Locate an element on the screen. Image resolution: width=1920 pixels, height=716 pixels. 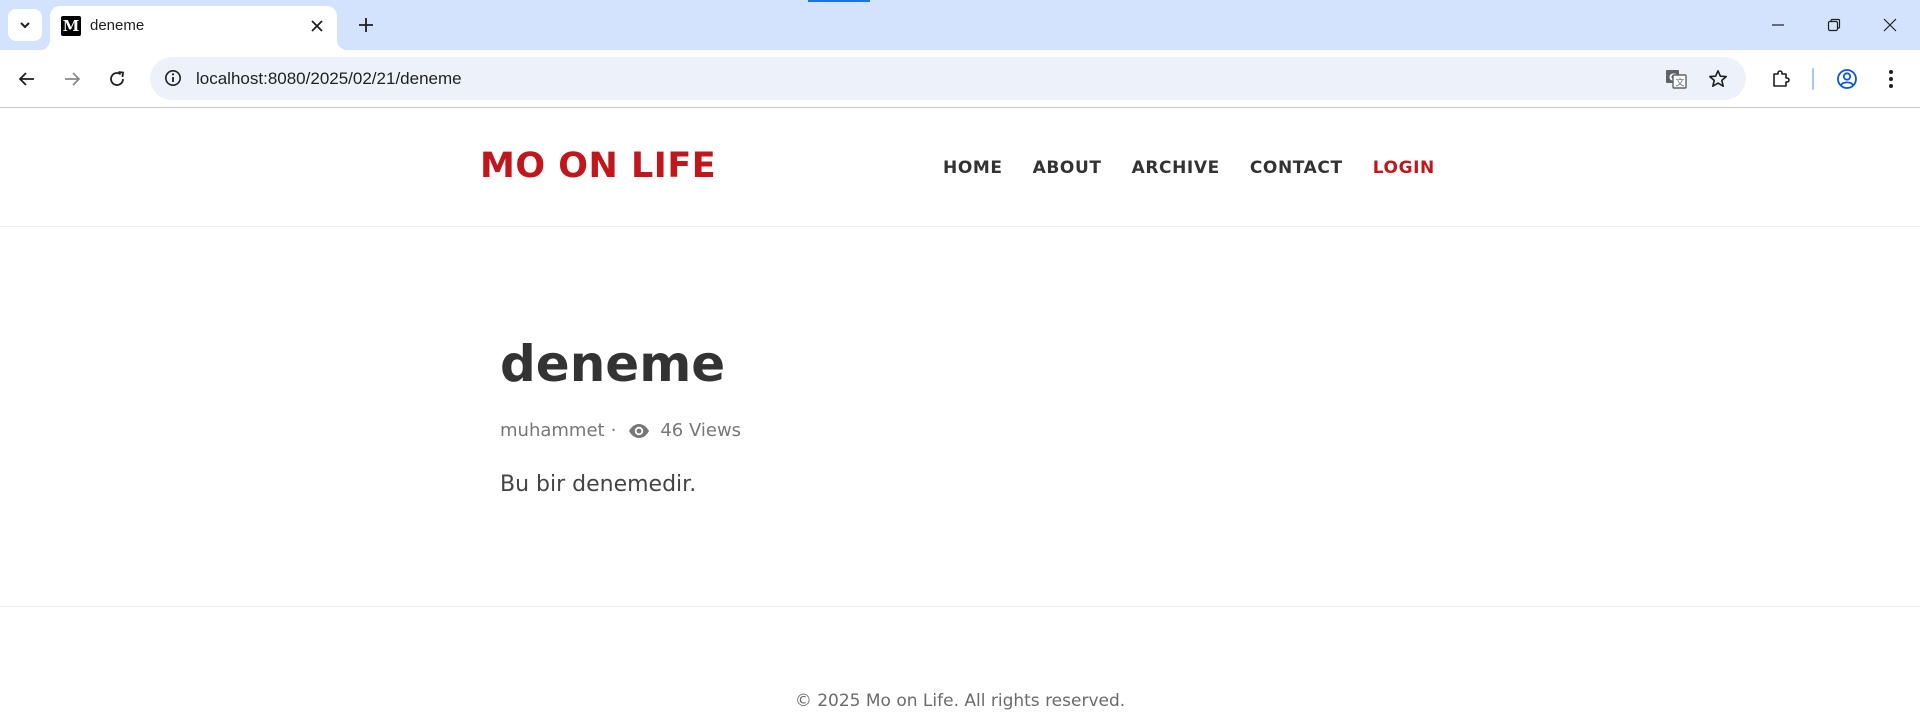
info-icon is located at coordinates (173, 78).